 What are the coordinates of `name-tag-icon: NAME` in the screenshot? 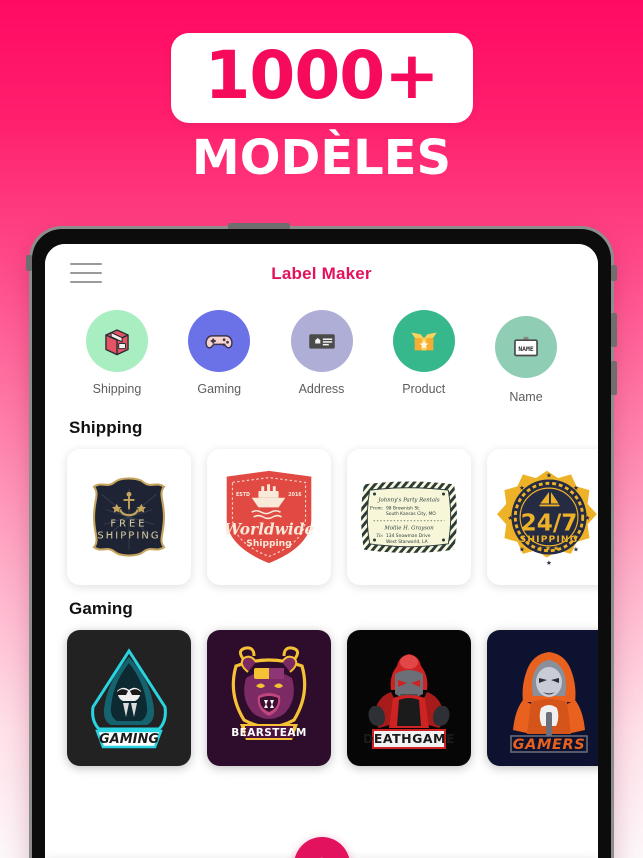 It's located at (526, 347).